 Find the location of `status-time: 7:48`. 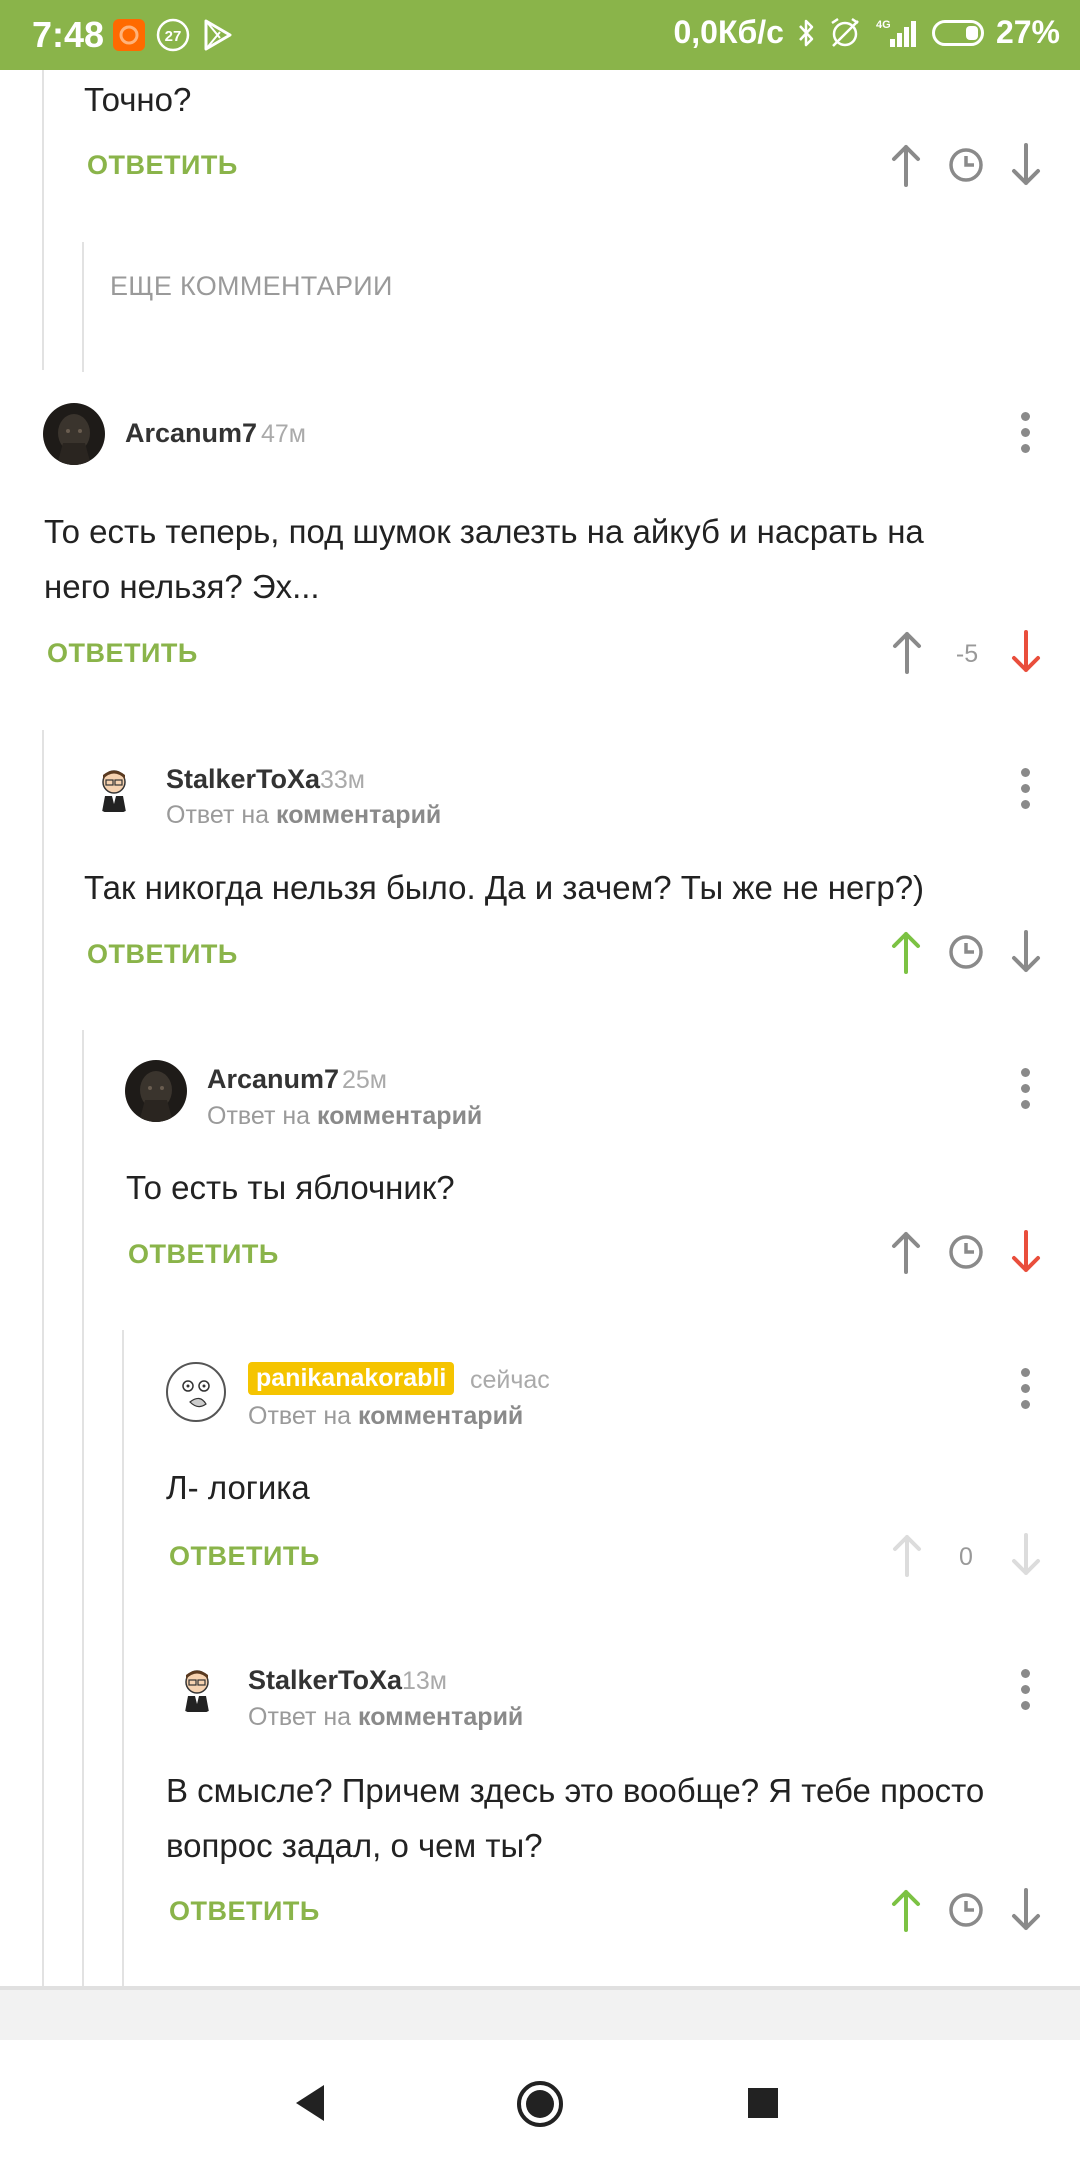

status-time: 7:48 is located at coordinates (68, 34).